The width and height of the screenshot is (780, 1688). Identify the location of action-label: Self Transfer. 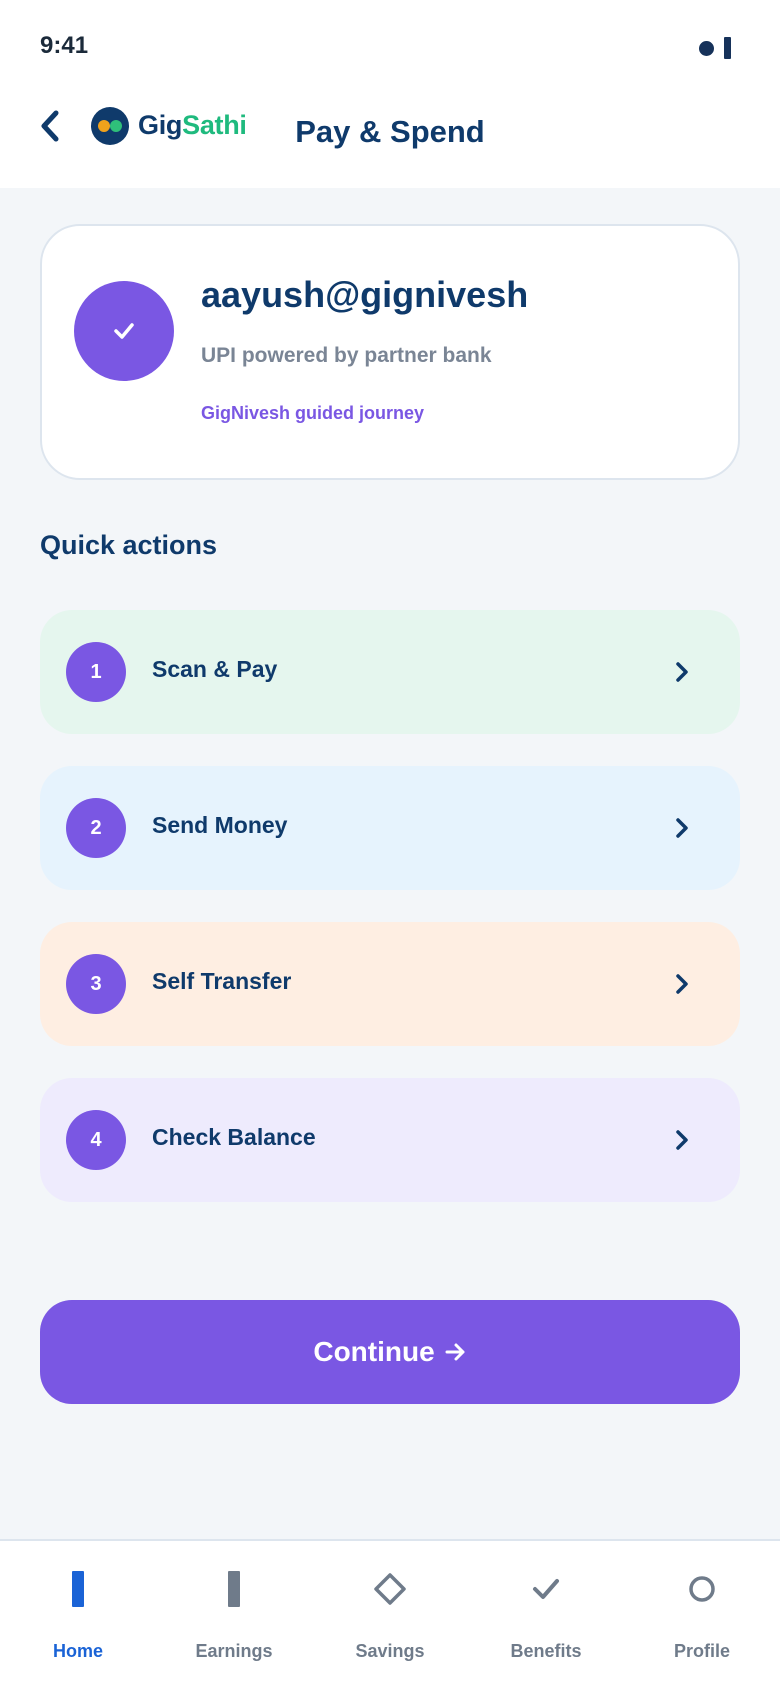
(222, 981).